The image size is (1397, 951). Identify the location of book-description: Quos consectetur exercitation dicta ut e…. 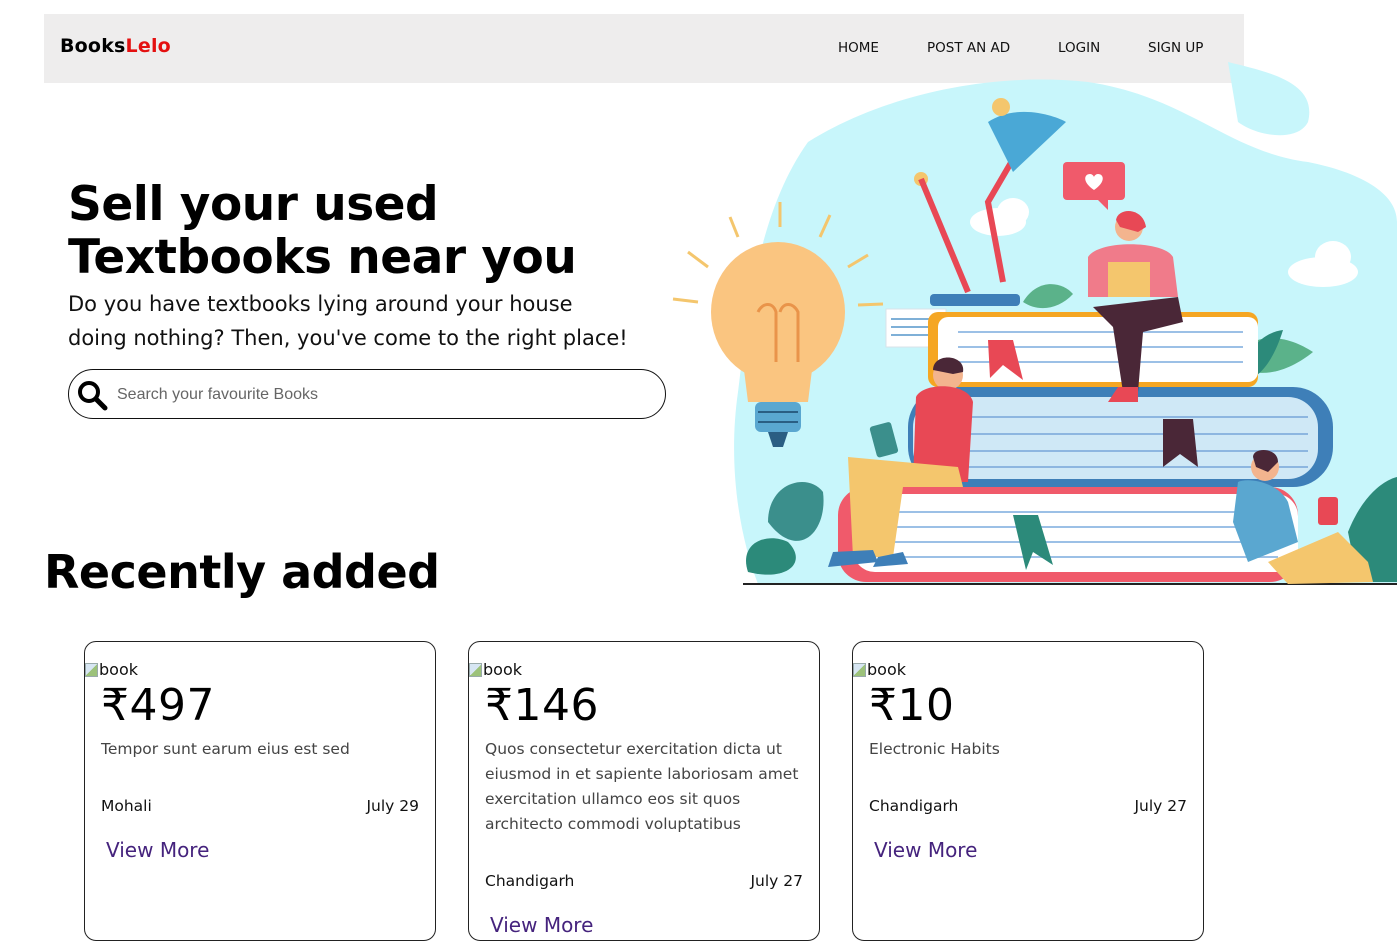
(642, 786).